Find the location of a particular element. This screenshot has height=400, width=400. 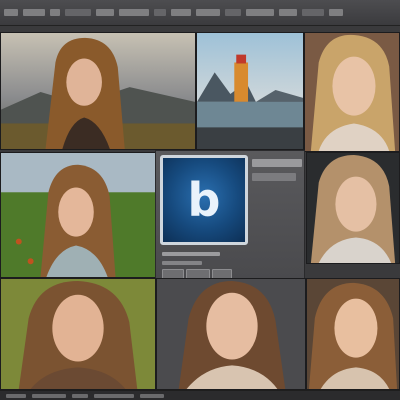

status-bar is located at coordinates (200, 395).